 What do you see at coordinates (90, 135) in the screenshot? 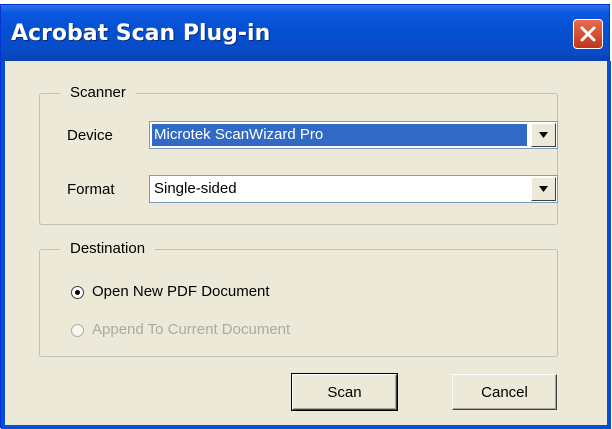
I see `device-label: Device` at bounding box center [90, 135].